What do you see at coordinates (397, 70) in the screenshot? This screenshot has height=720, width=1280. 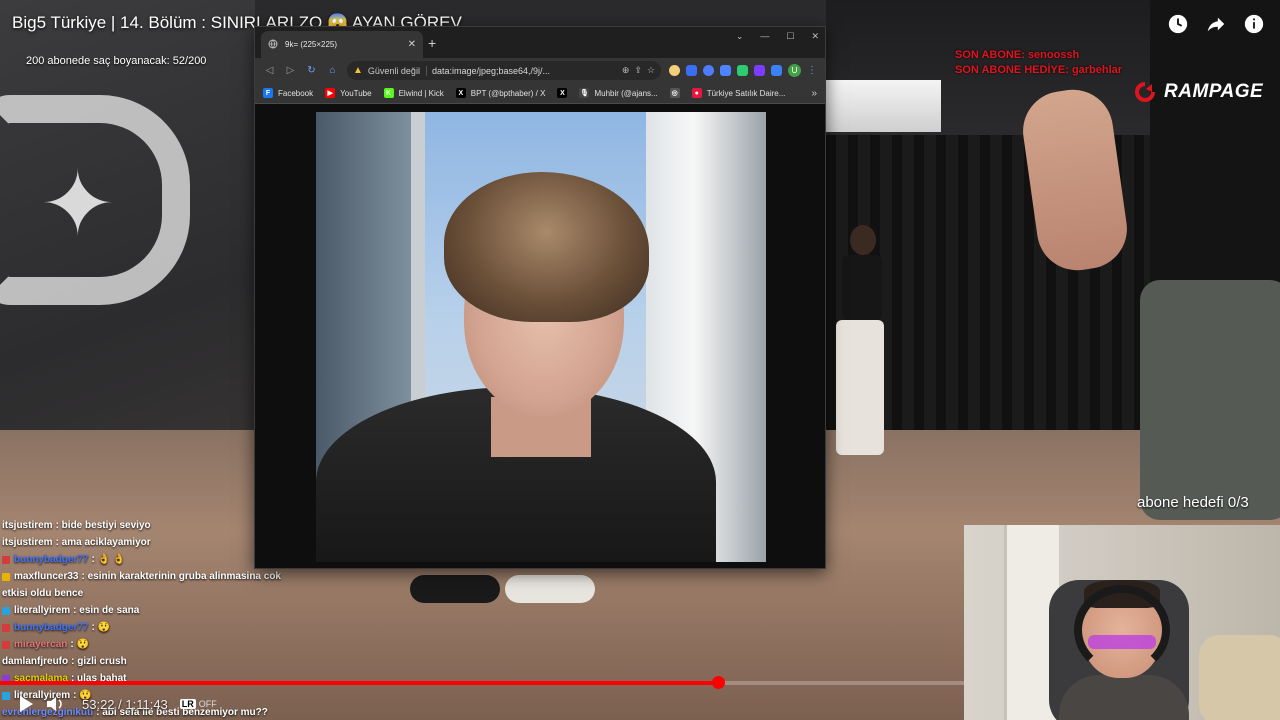 I see `security-label: Güvenli değil` at bounding box center [397, 70].